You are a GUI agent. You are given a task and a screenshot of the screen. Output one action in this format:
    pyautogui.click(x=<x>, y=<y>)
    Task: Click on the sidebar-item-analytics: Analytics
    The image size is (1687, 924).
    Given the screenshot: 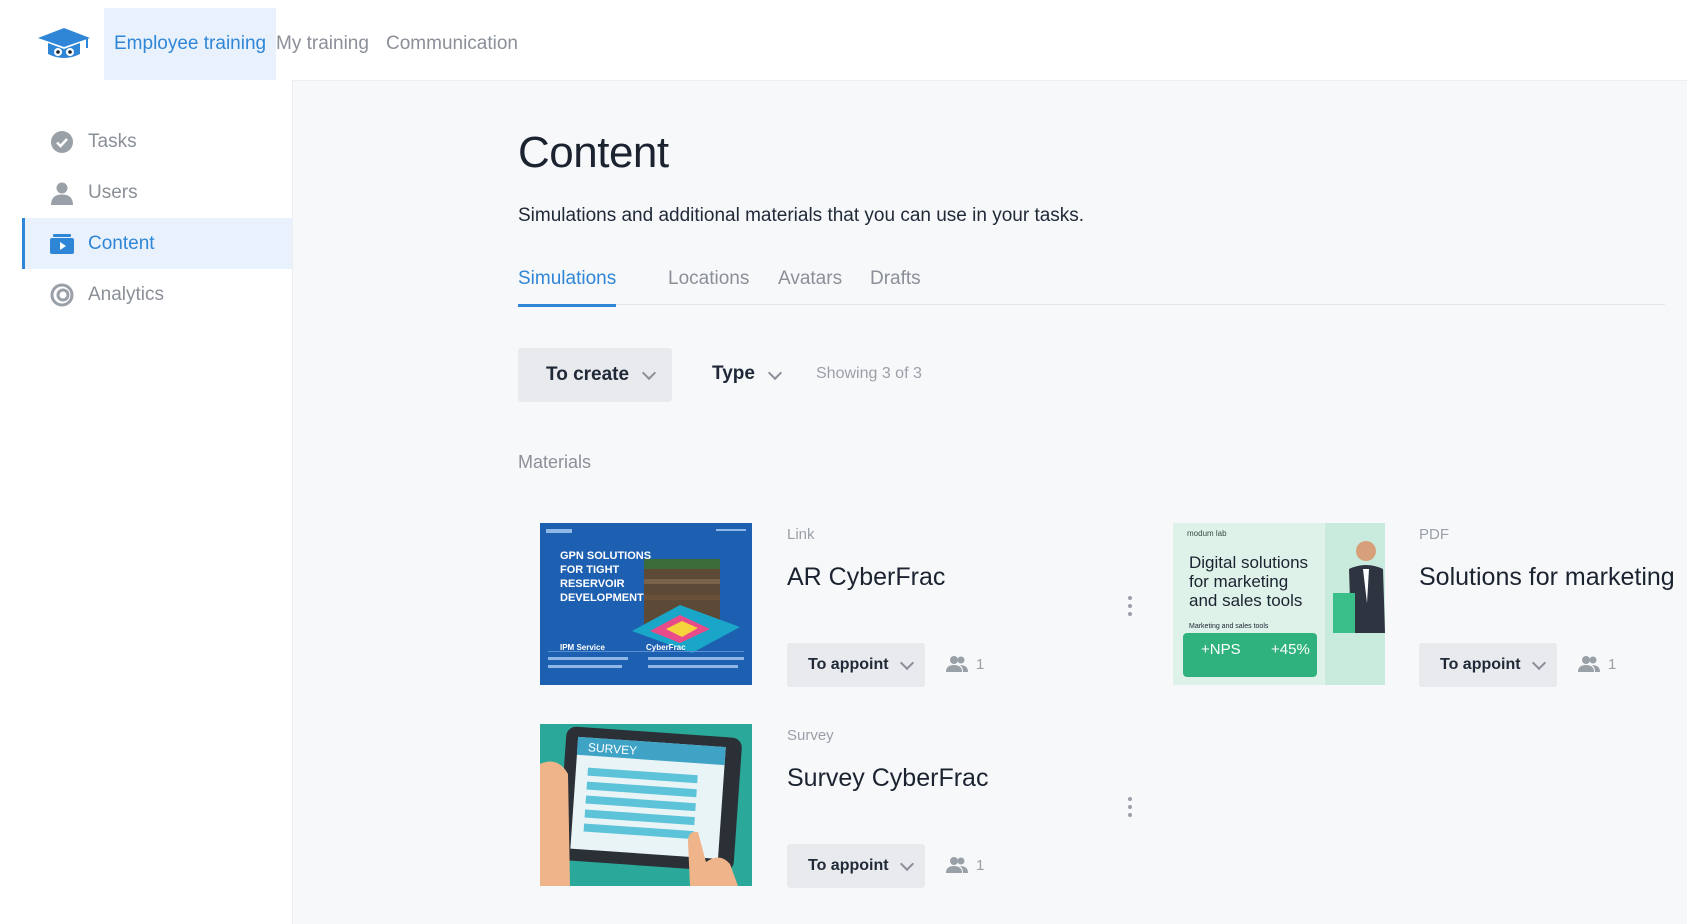 What is the action you would take?
    pyautogui.click(x=157, y=294)
    